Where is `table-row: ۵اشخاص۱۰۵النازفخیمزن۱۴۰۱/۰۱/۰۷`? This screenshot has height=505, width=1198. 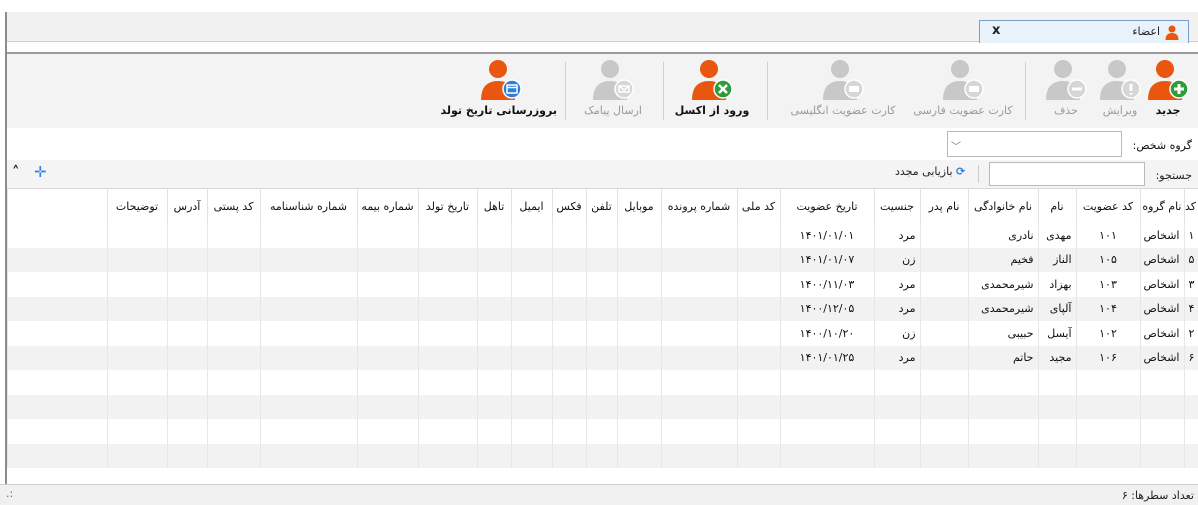
table-row: ۵اشخاص۱۰۵النازفخیمزن۱۴۰۱/۰۱/۰۷ is located at coordinates (603, 260).